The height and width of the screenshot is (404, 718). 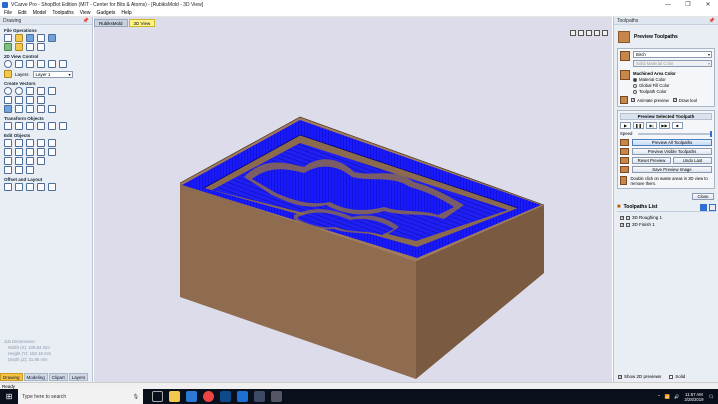 What do you see at coordinates (8, 38) in the screenshot?
I see `new-file-icon` at bounding box center [8, 38].